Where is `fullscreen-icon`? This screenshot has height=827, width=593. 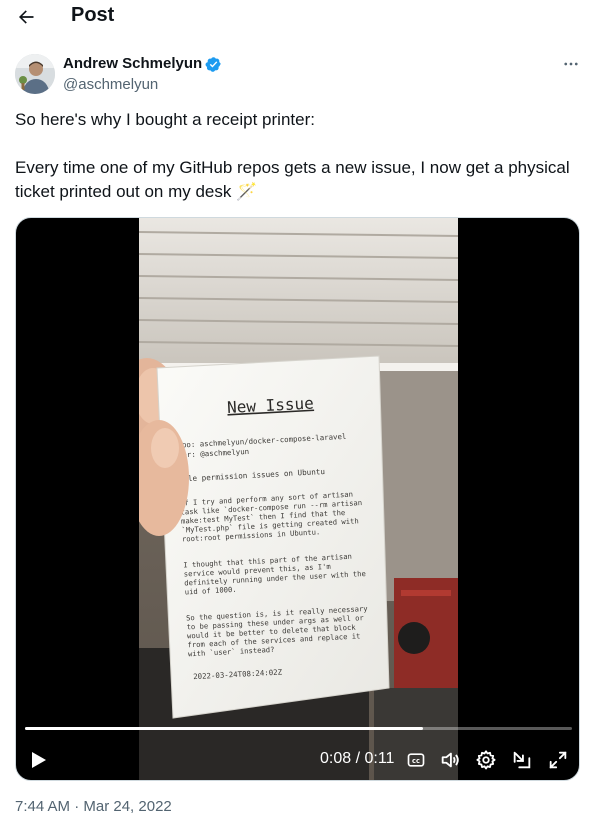
fullscreen-icon is located at coordinates (558, 760).